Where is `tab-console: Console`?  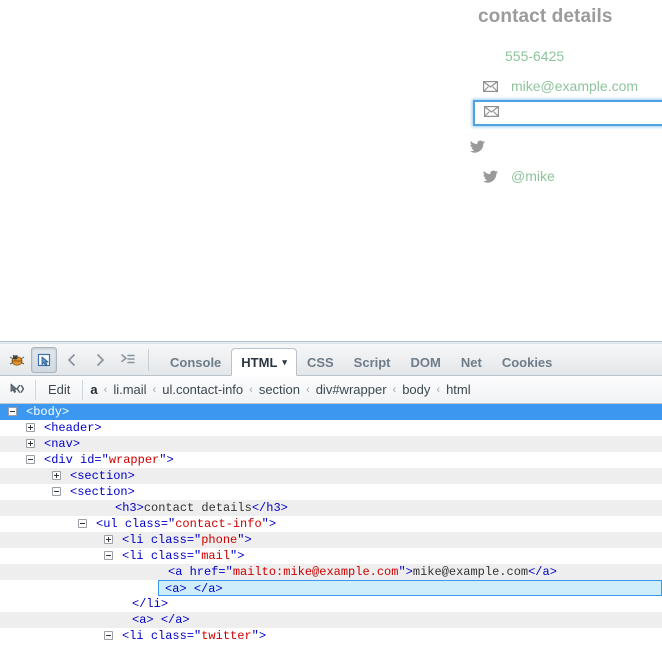
tab-console: Console is located at coordinates (195, 362).